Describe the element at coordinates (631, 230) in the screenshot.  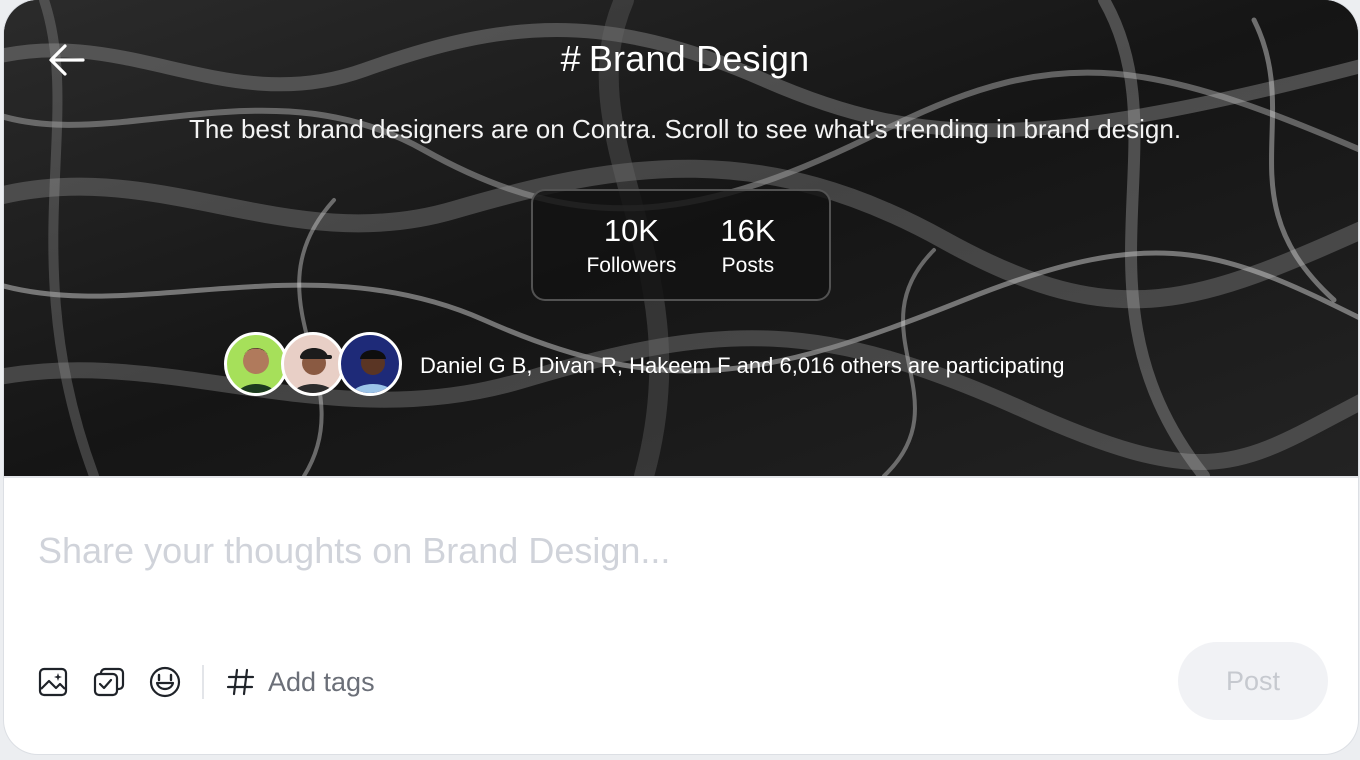
I see `followers-count: 10K` at that location.